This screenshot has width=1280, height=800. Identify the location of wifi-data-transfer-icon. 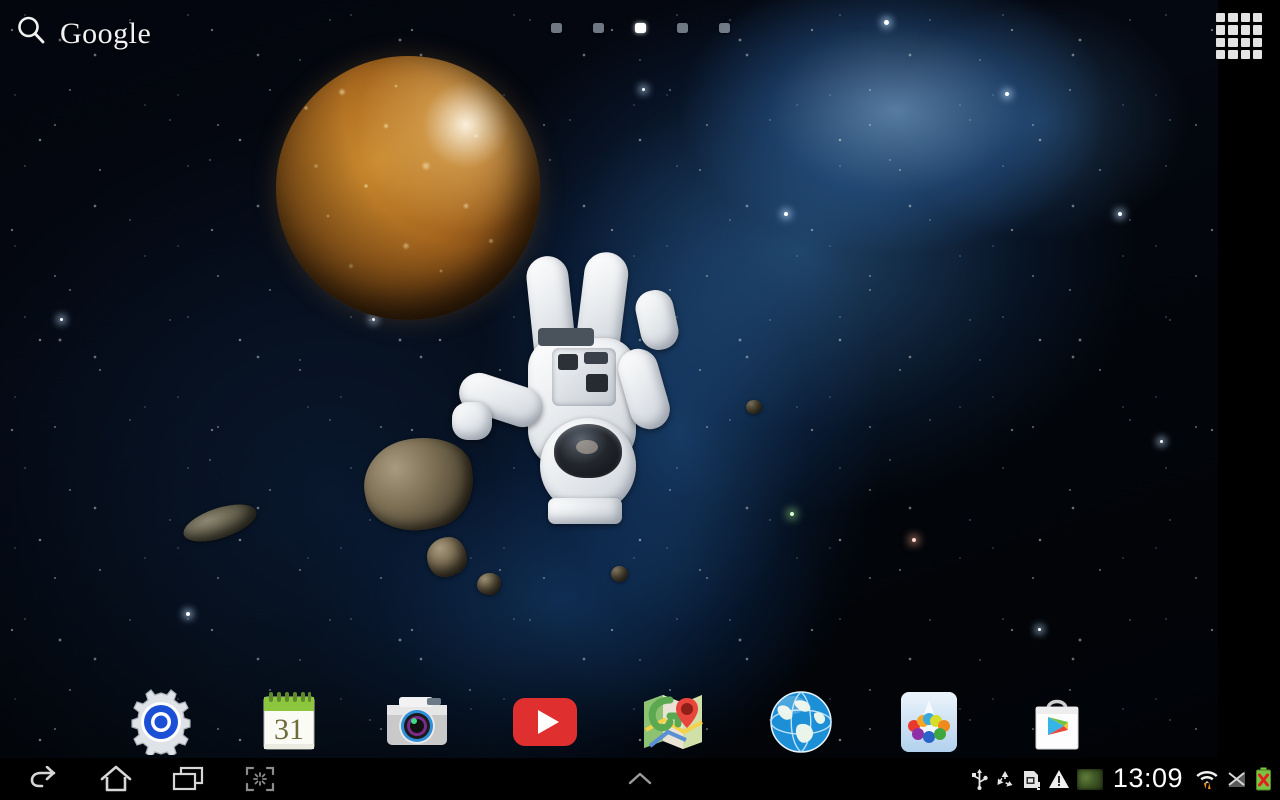
(1207, 779).